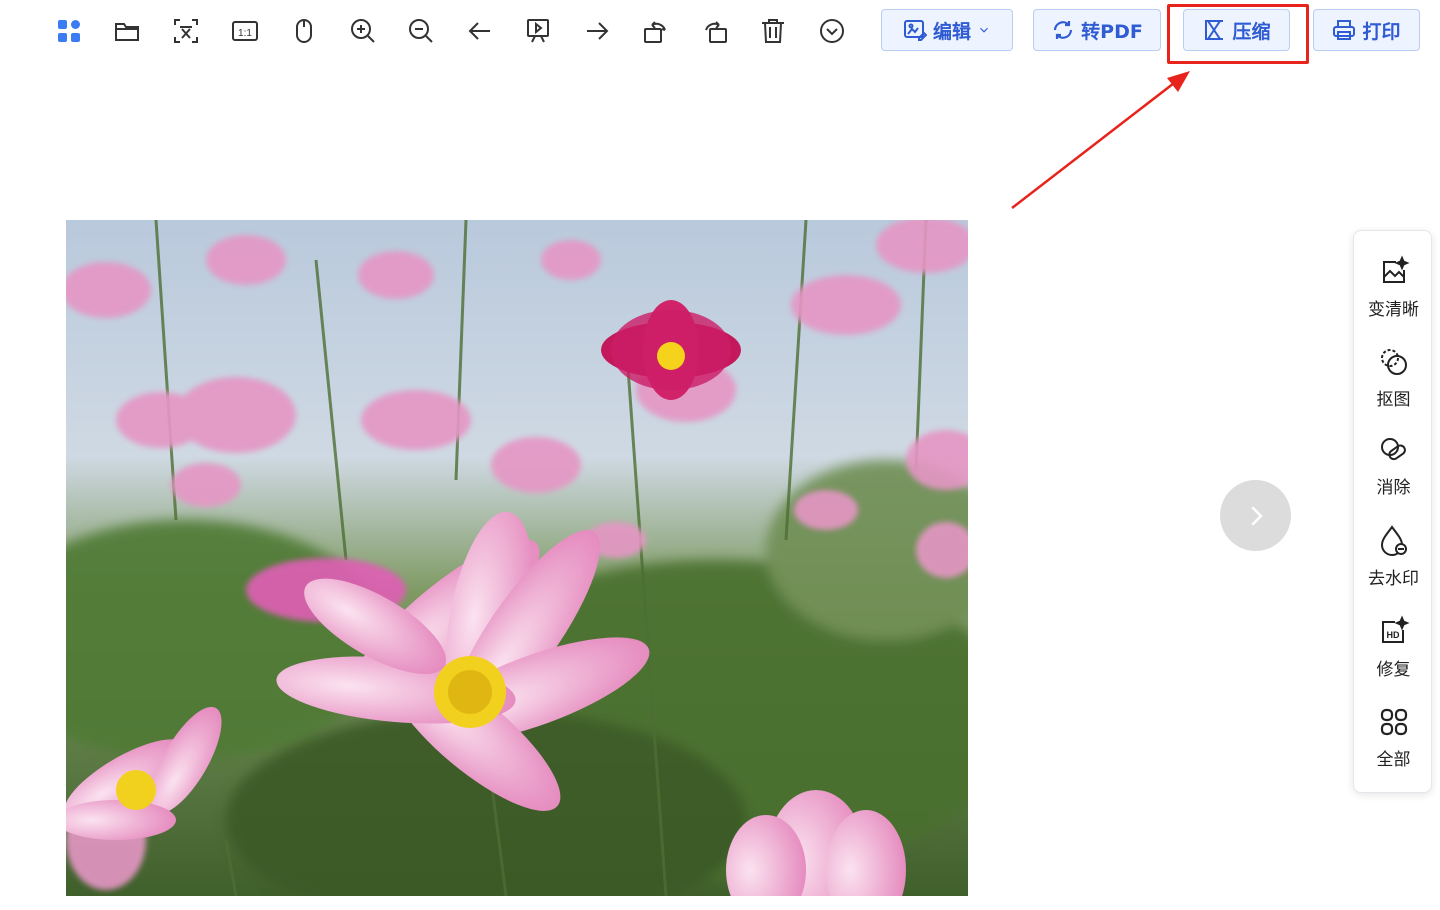 The height and width of the screenshot is (910, 1440). Describe the element at coordinates (69, 31) in the screenshot. I see `apps-icon` at that location.